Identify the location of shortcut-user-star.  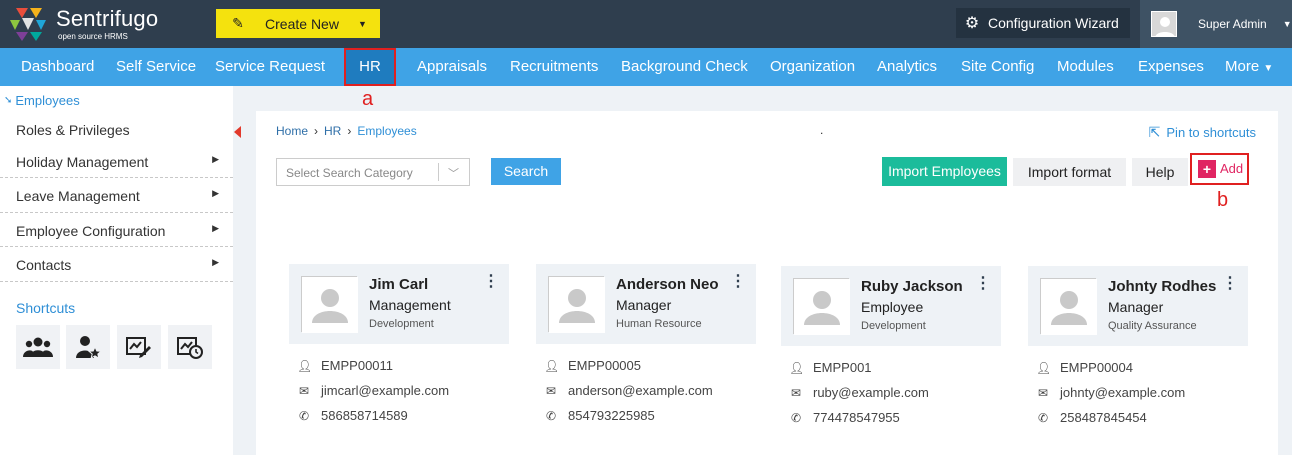
(88, 347).